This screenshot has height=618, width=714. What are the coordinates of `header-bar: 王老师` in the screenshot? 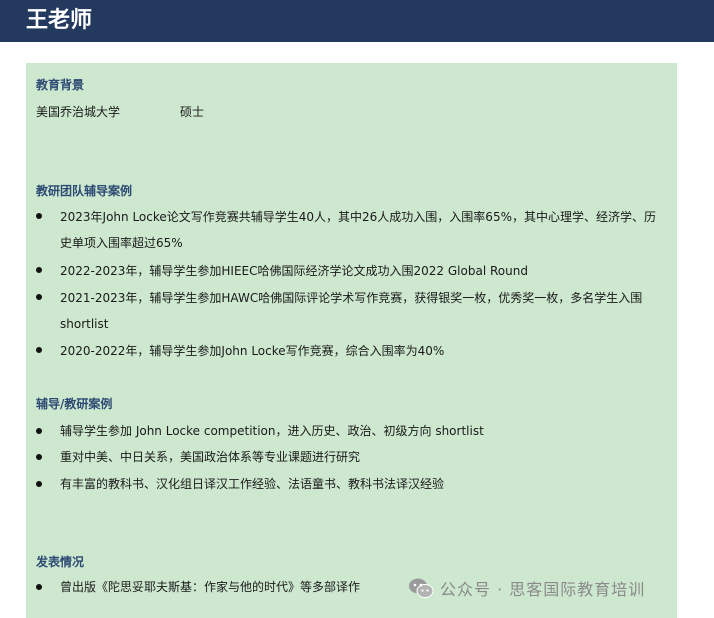 It's located at (357, 21).